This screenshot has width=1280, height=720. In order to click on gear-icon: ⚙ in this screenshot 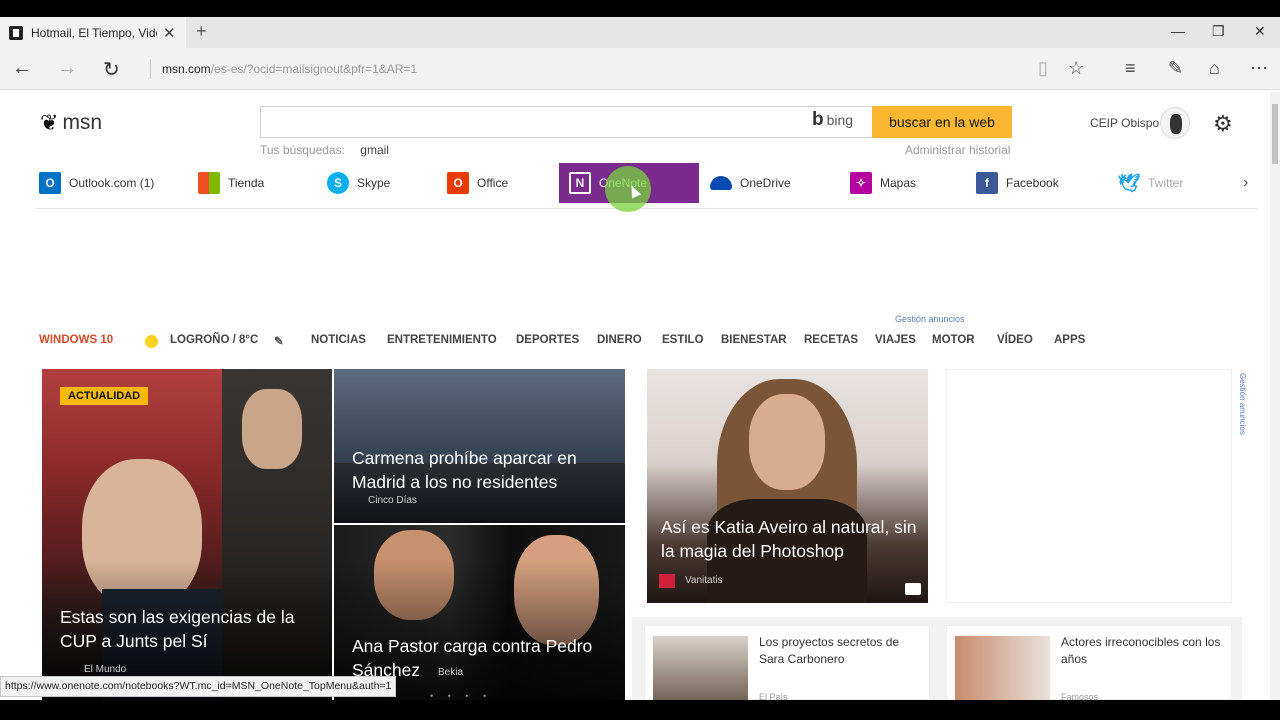, I will do `click(1223, 124)`.